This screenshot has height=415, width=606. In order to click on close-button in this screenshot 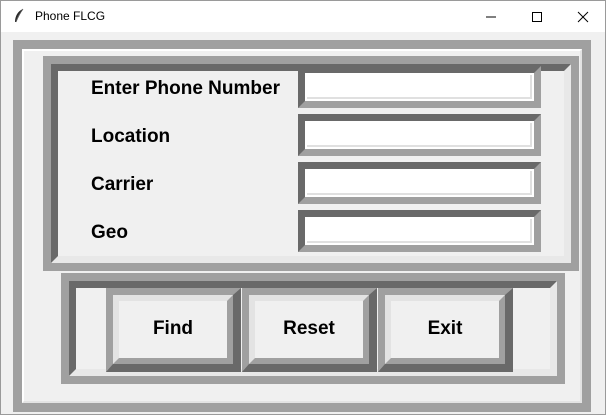, I will do `click(583, 16)`.